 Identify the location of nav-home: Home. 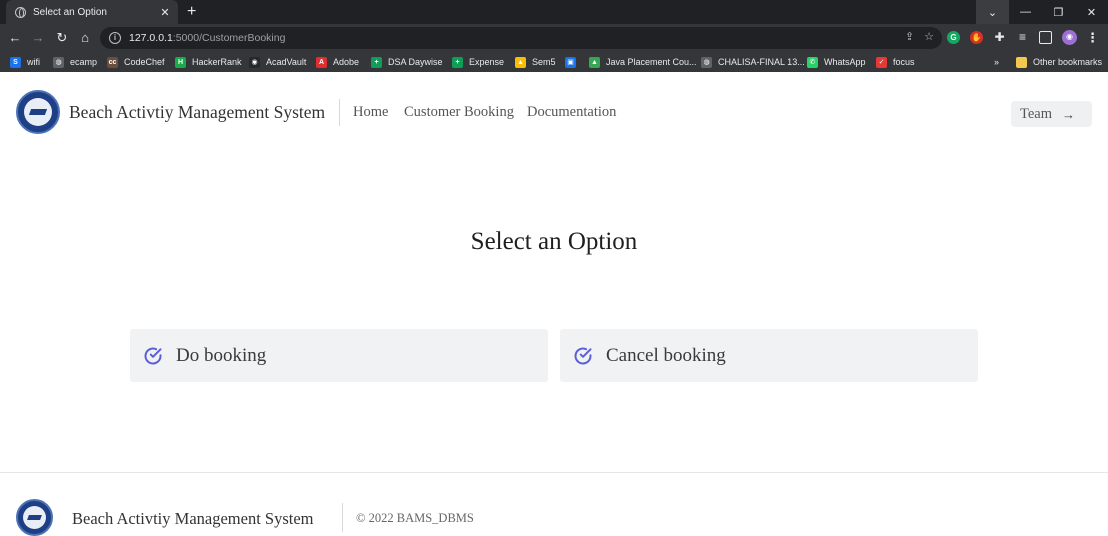
(370, 112).